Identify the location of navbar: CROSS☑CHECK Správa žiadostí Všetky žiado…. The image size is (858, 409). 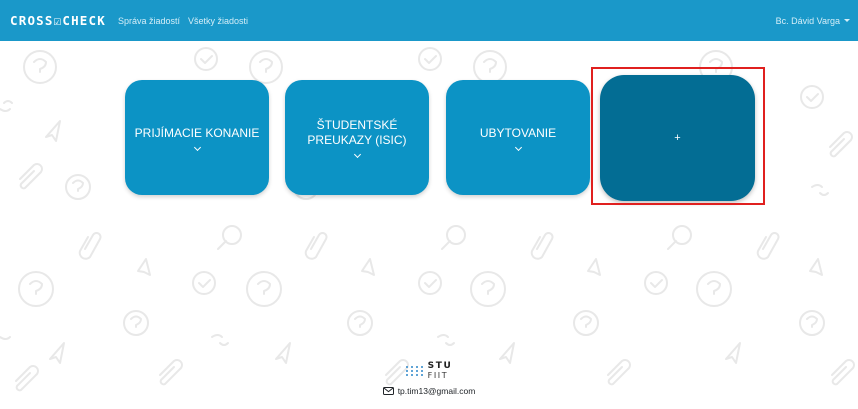
(429, 20).